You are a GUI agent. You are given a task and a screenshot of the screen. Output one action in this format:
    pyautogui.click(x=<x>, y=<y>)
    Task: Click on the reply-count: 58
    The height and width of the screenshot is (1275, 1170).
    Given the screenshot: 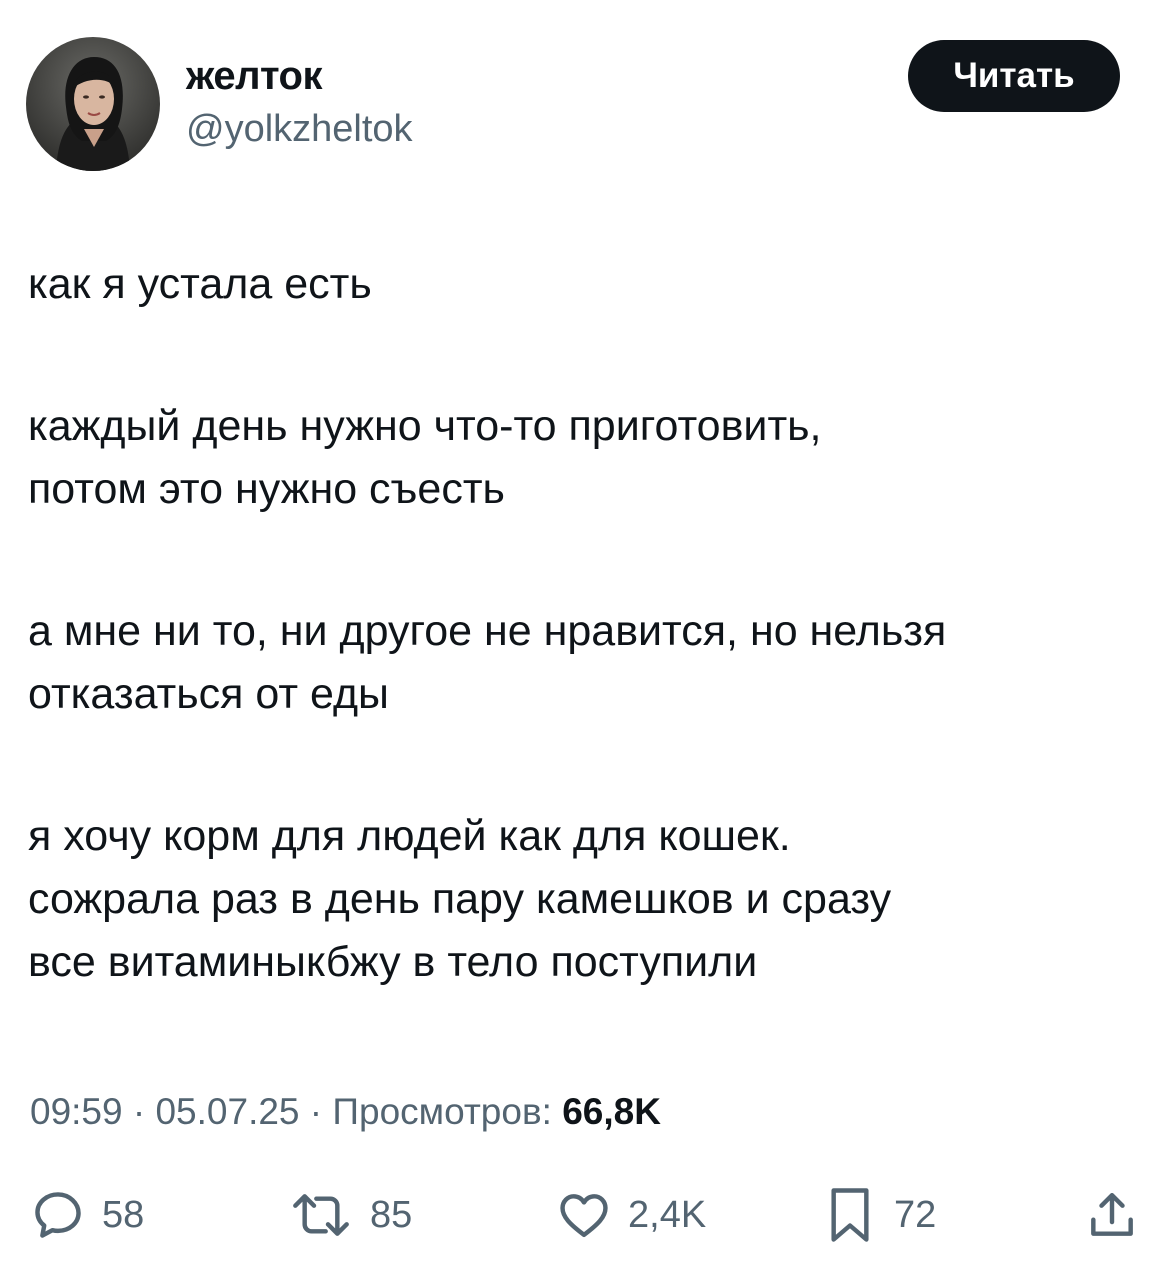 What is the action you would take?
    pyautogui.click(x=123, y=1214)
    